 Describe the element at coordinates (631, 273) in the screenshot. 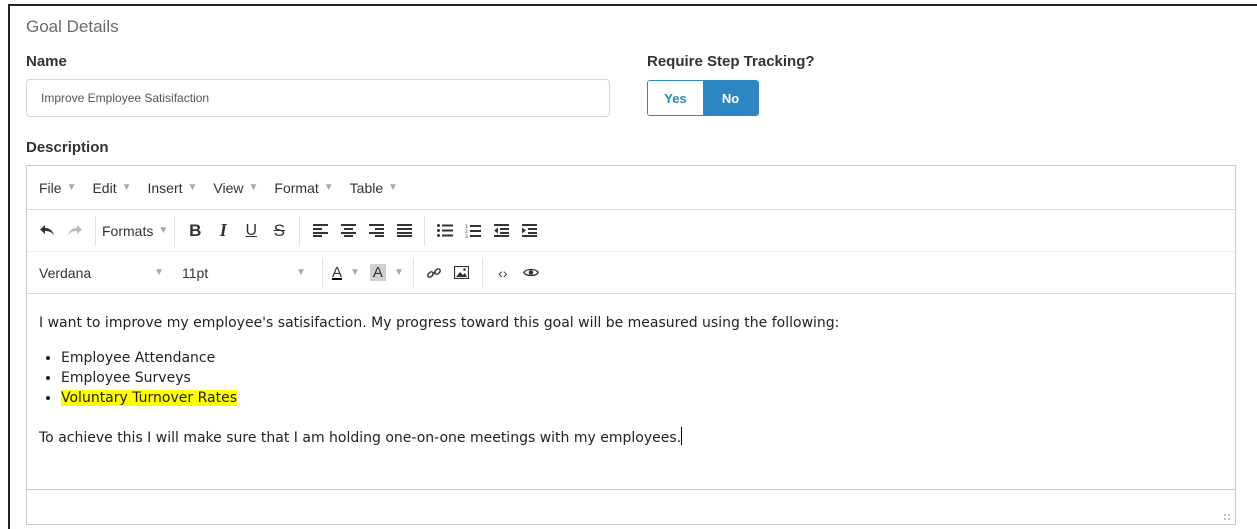

I see `editor-toolbar-row2: Verdana ▼ 11pt ▼ A ▼ A ▼ ‹›` at that location.